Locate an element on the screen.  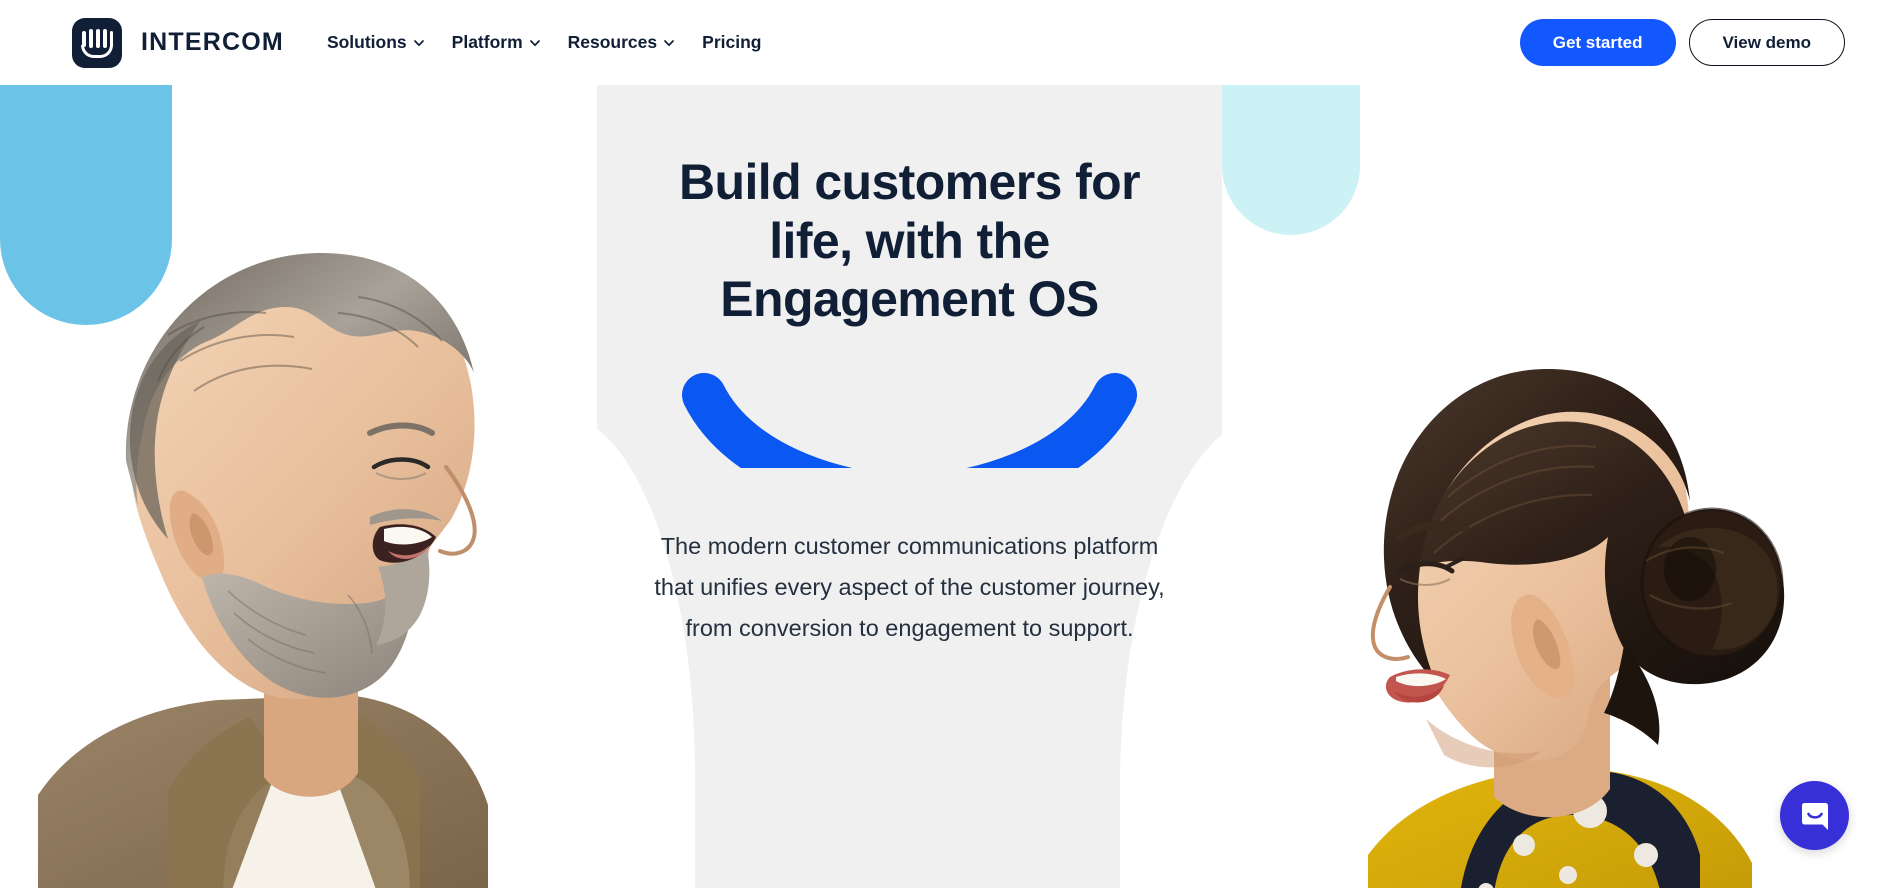
decorative-cyan-shape is located at coordinates (1291, 160).